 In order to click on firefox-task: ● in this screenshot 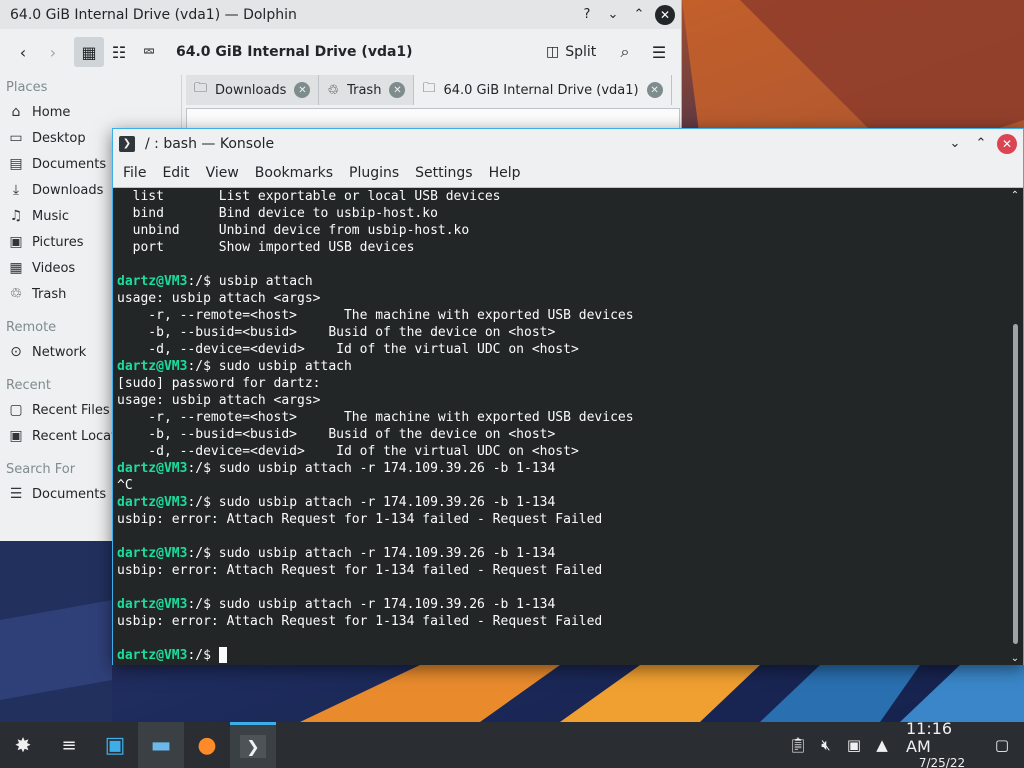, I will do `click(207, 745)`.